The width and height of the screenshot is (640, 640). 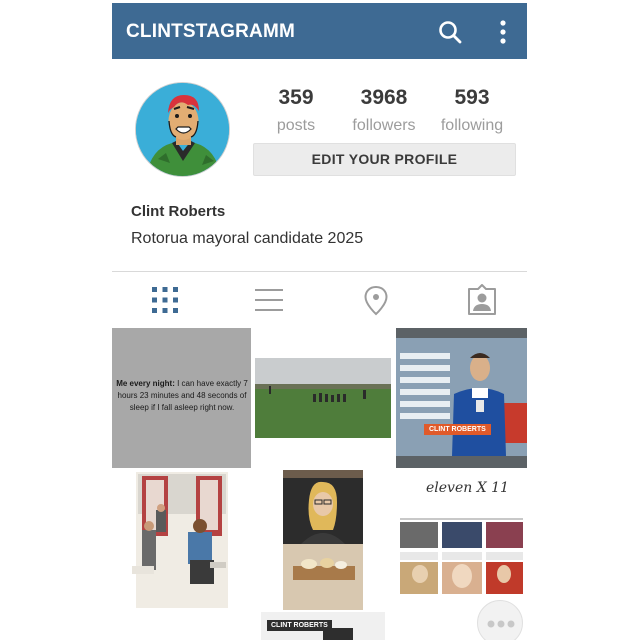 I want to click on edit-profile-button: EDIT YOUR PROFILE, so click(x=384, y=159).